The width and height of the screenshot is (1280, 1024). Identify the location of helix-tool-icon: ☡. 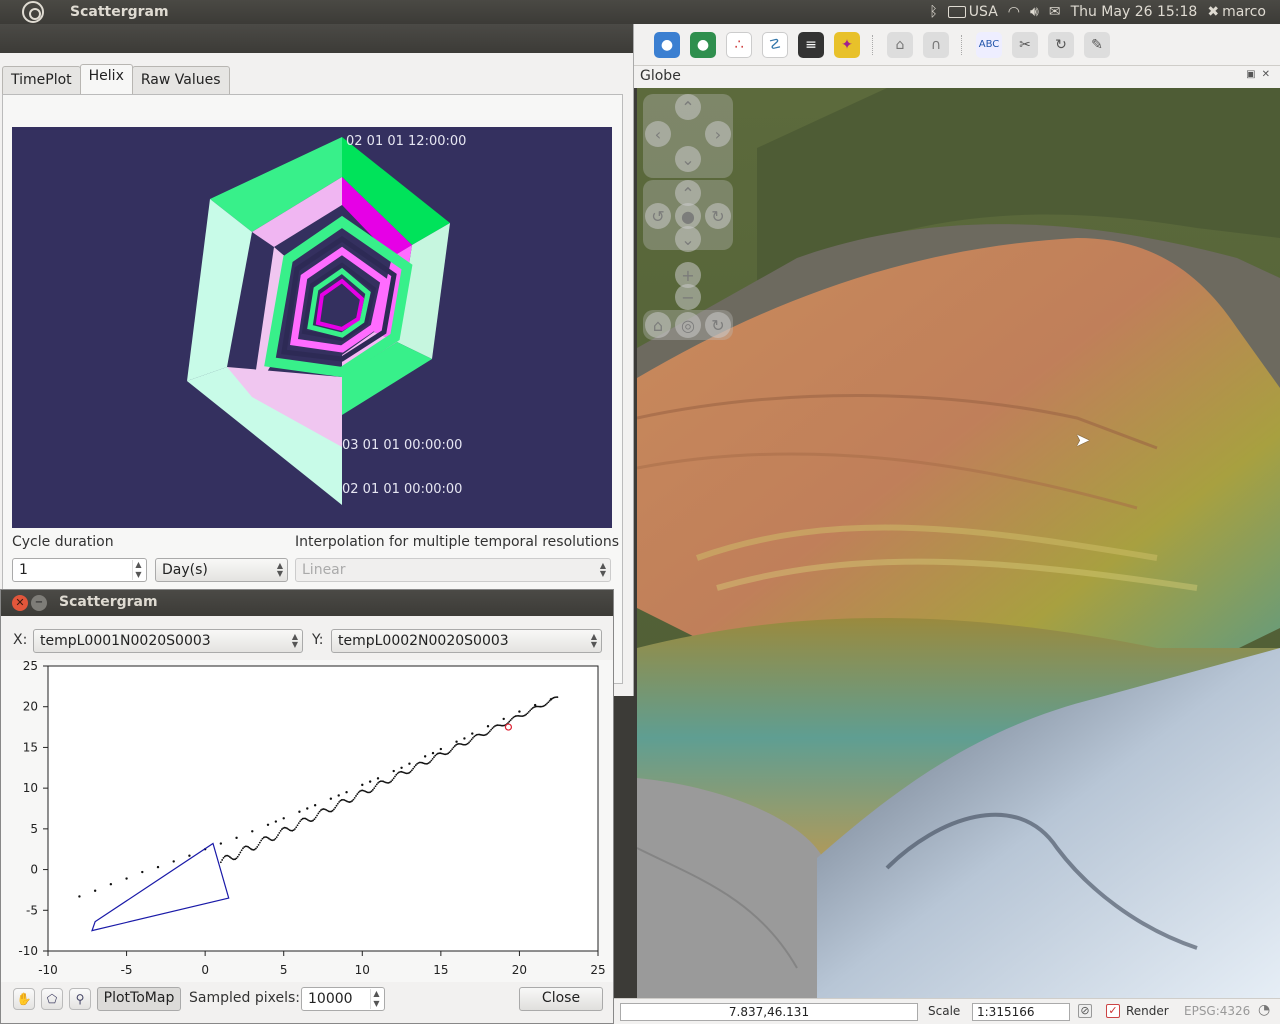
(775, 44).